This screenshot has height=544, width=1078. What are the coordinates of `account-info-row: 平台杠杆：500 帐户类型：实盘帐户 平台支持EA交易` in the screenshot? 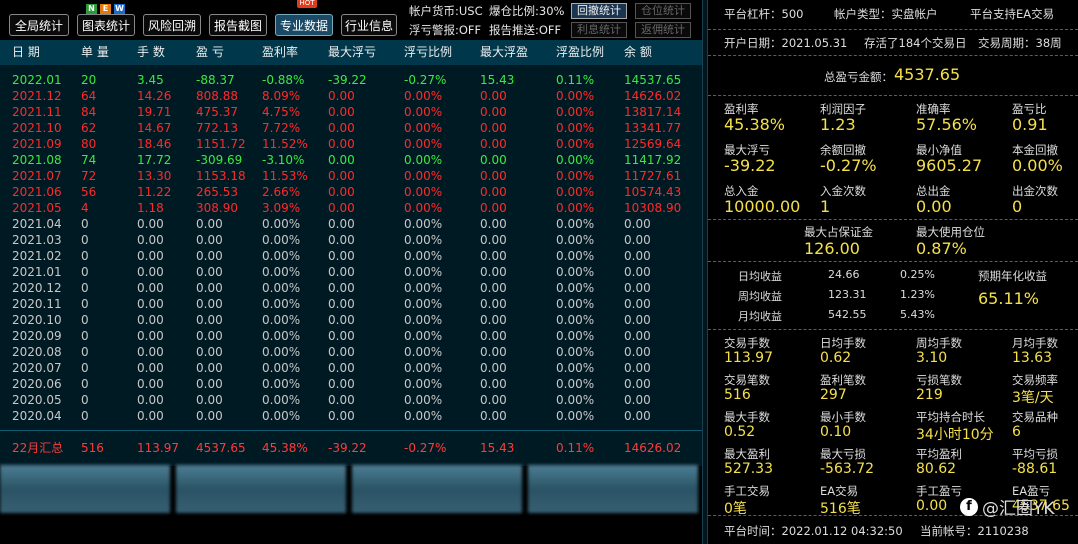 It's located at (893, 15).